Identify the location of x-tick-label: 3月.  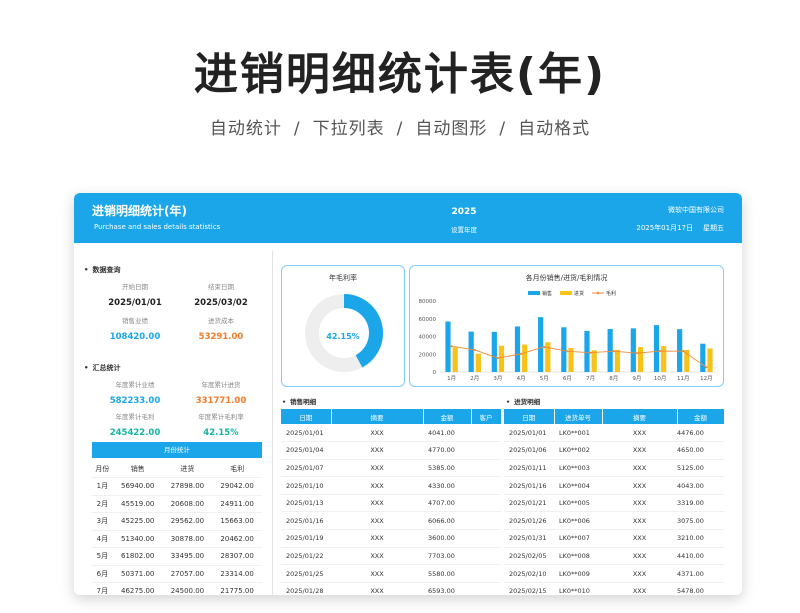
(497, 378).